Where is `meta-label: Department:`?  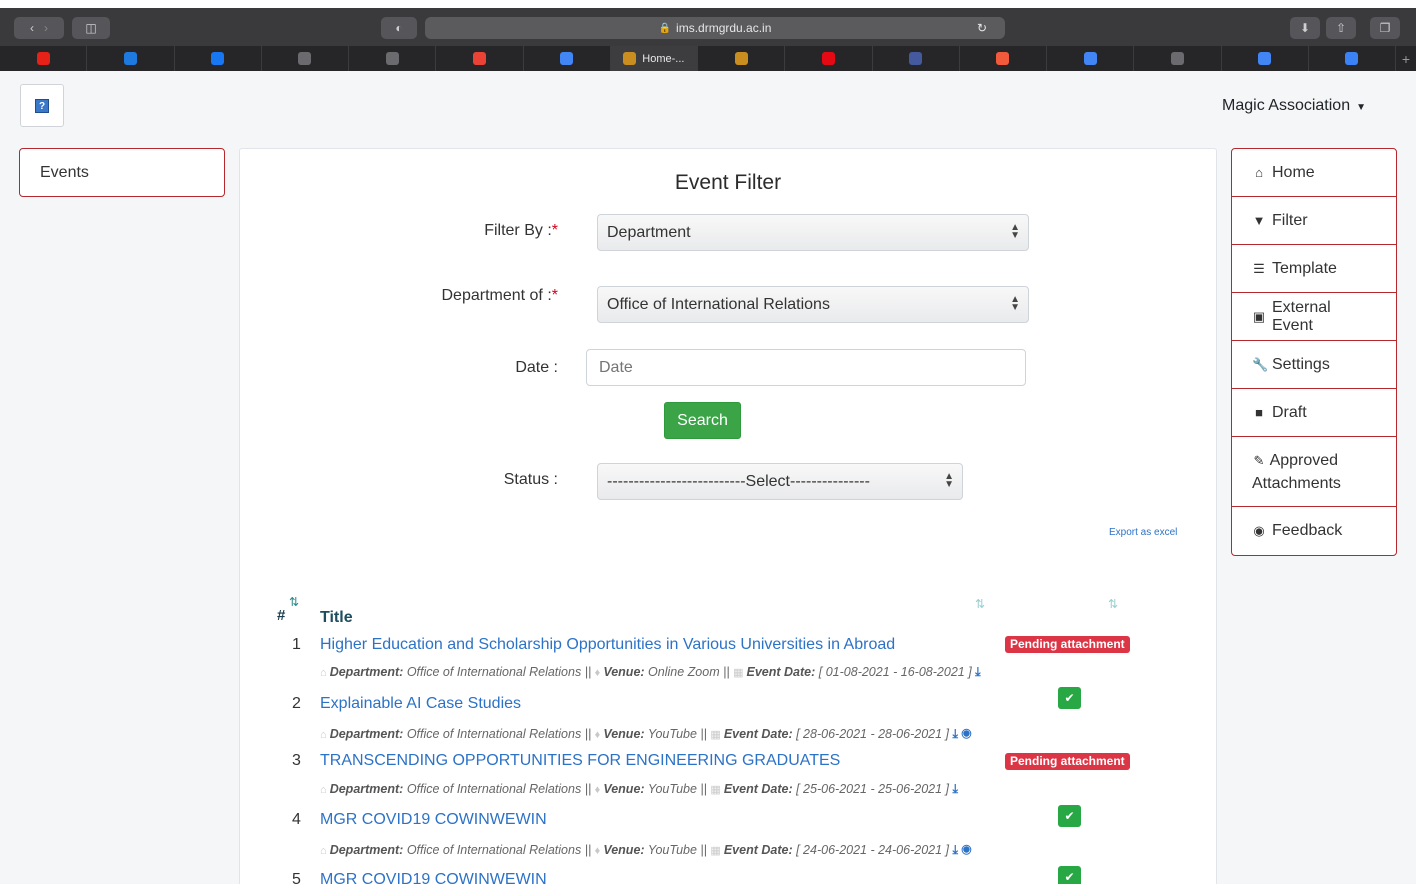
meta-label: Department: is located at coordinates (366, 789).